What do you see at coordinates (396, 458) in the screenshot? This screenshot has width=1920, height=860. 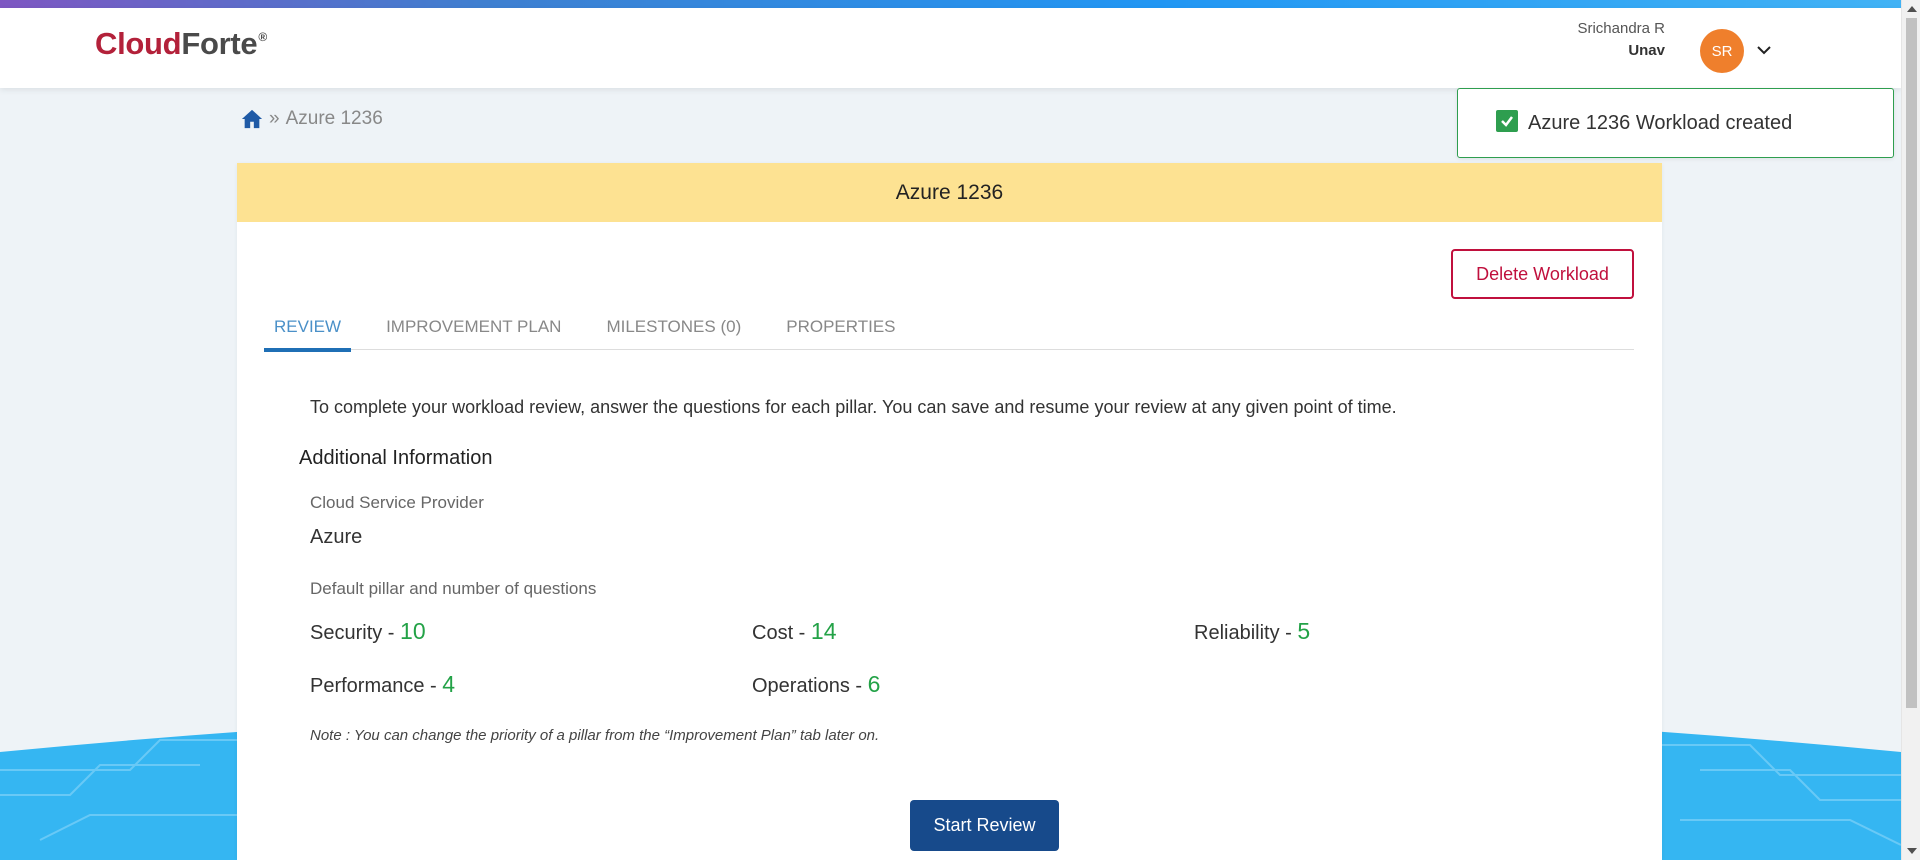 I see `section-title: Additional Information` at bounding box center [396, 458].